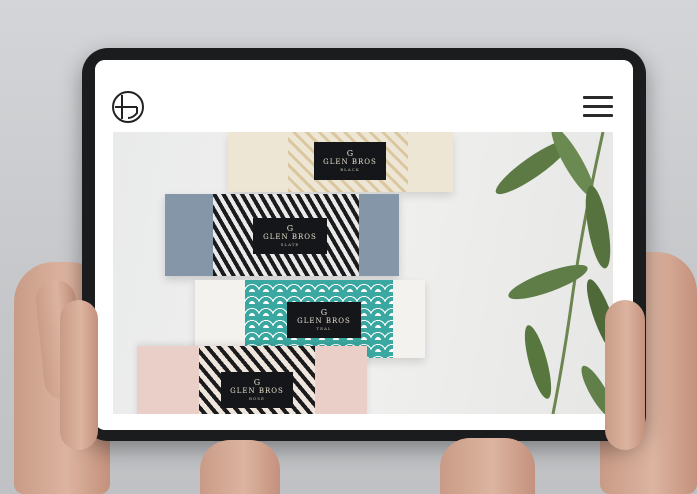 The width and height of the screenshot is (697, 494). Describe the element at coordinates (350, 161) in the screenshot. I see `soap-label-1: G GLEN BROS BLACK` at that location.